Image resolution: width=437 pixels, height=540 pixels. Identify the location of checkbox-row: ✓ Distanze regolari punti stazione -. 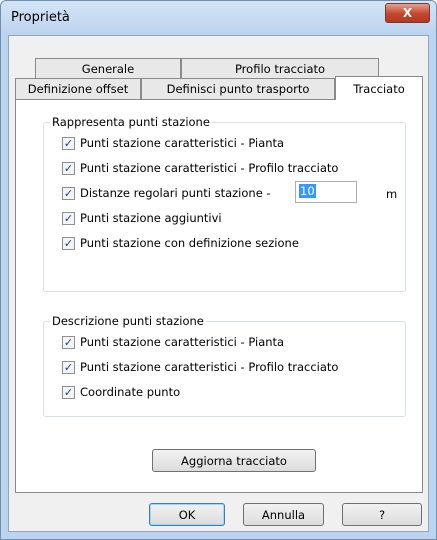
(166, 193).